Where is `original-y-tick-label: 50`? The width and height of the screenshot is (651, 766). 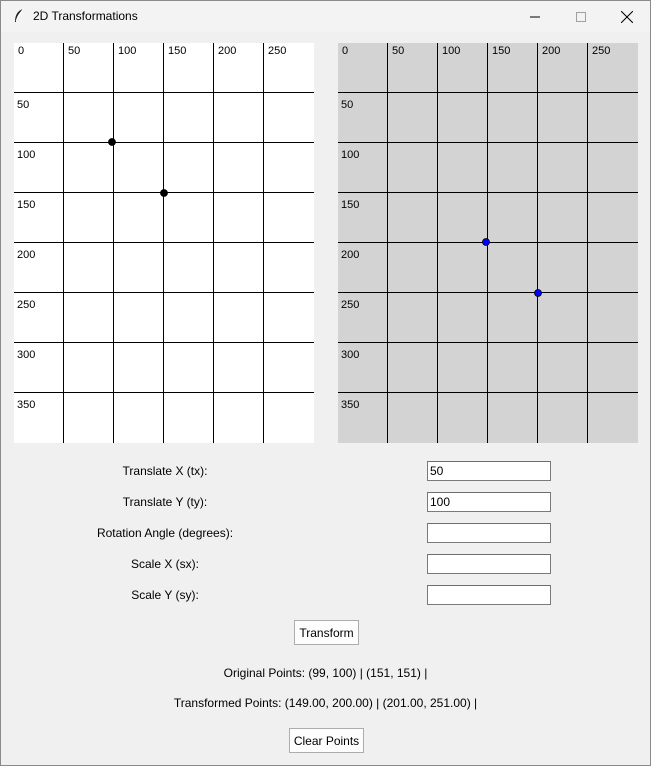 original-y-tick-label: 50 is located at coordinates (23, 105).